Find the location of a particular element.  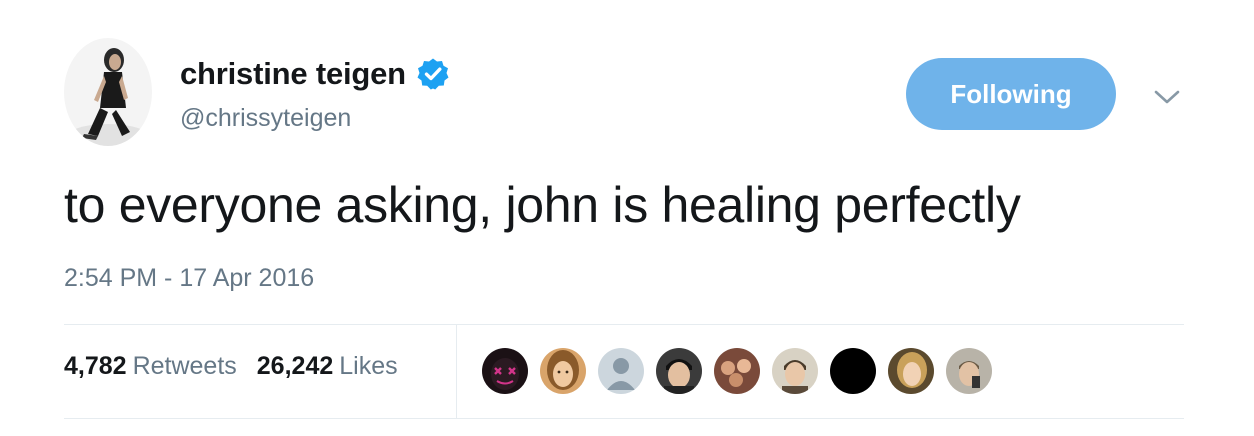

following-button: Following is located at coordinates (1011, 94).